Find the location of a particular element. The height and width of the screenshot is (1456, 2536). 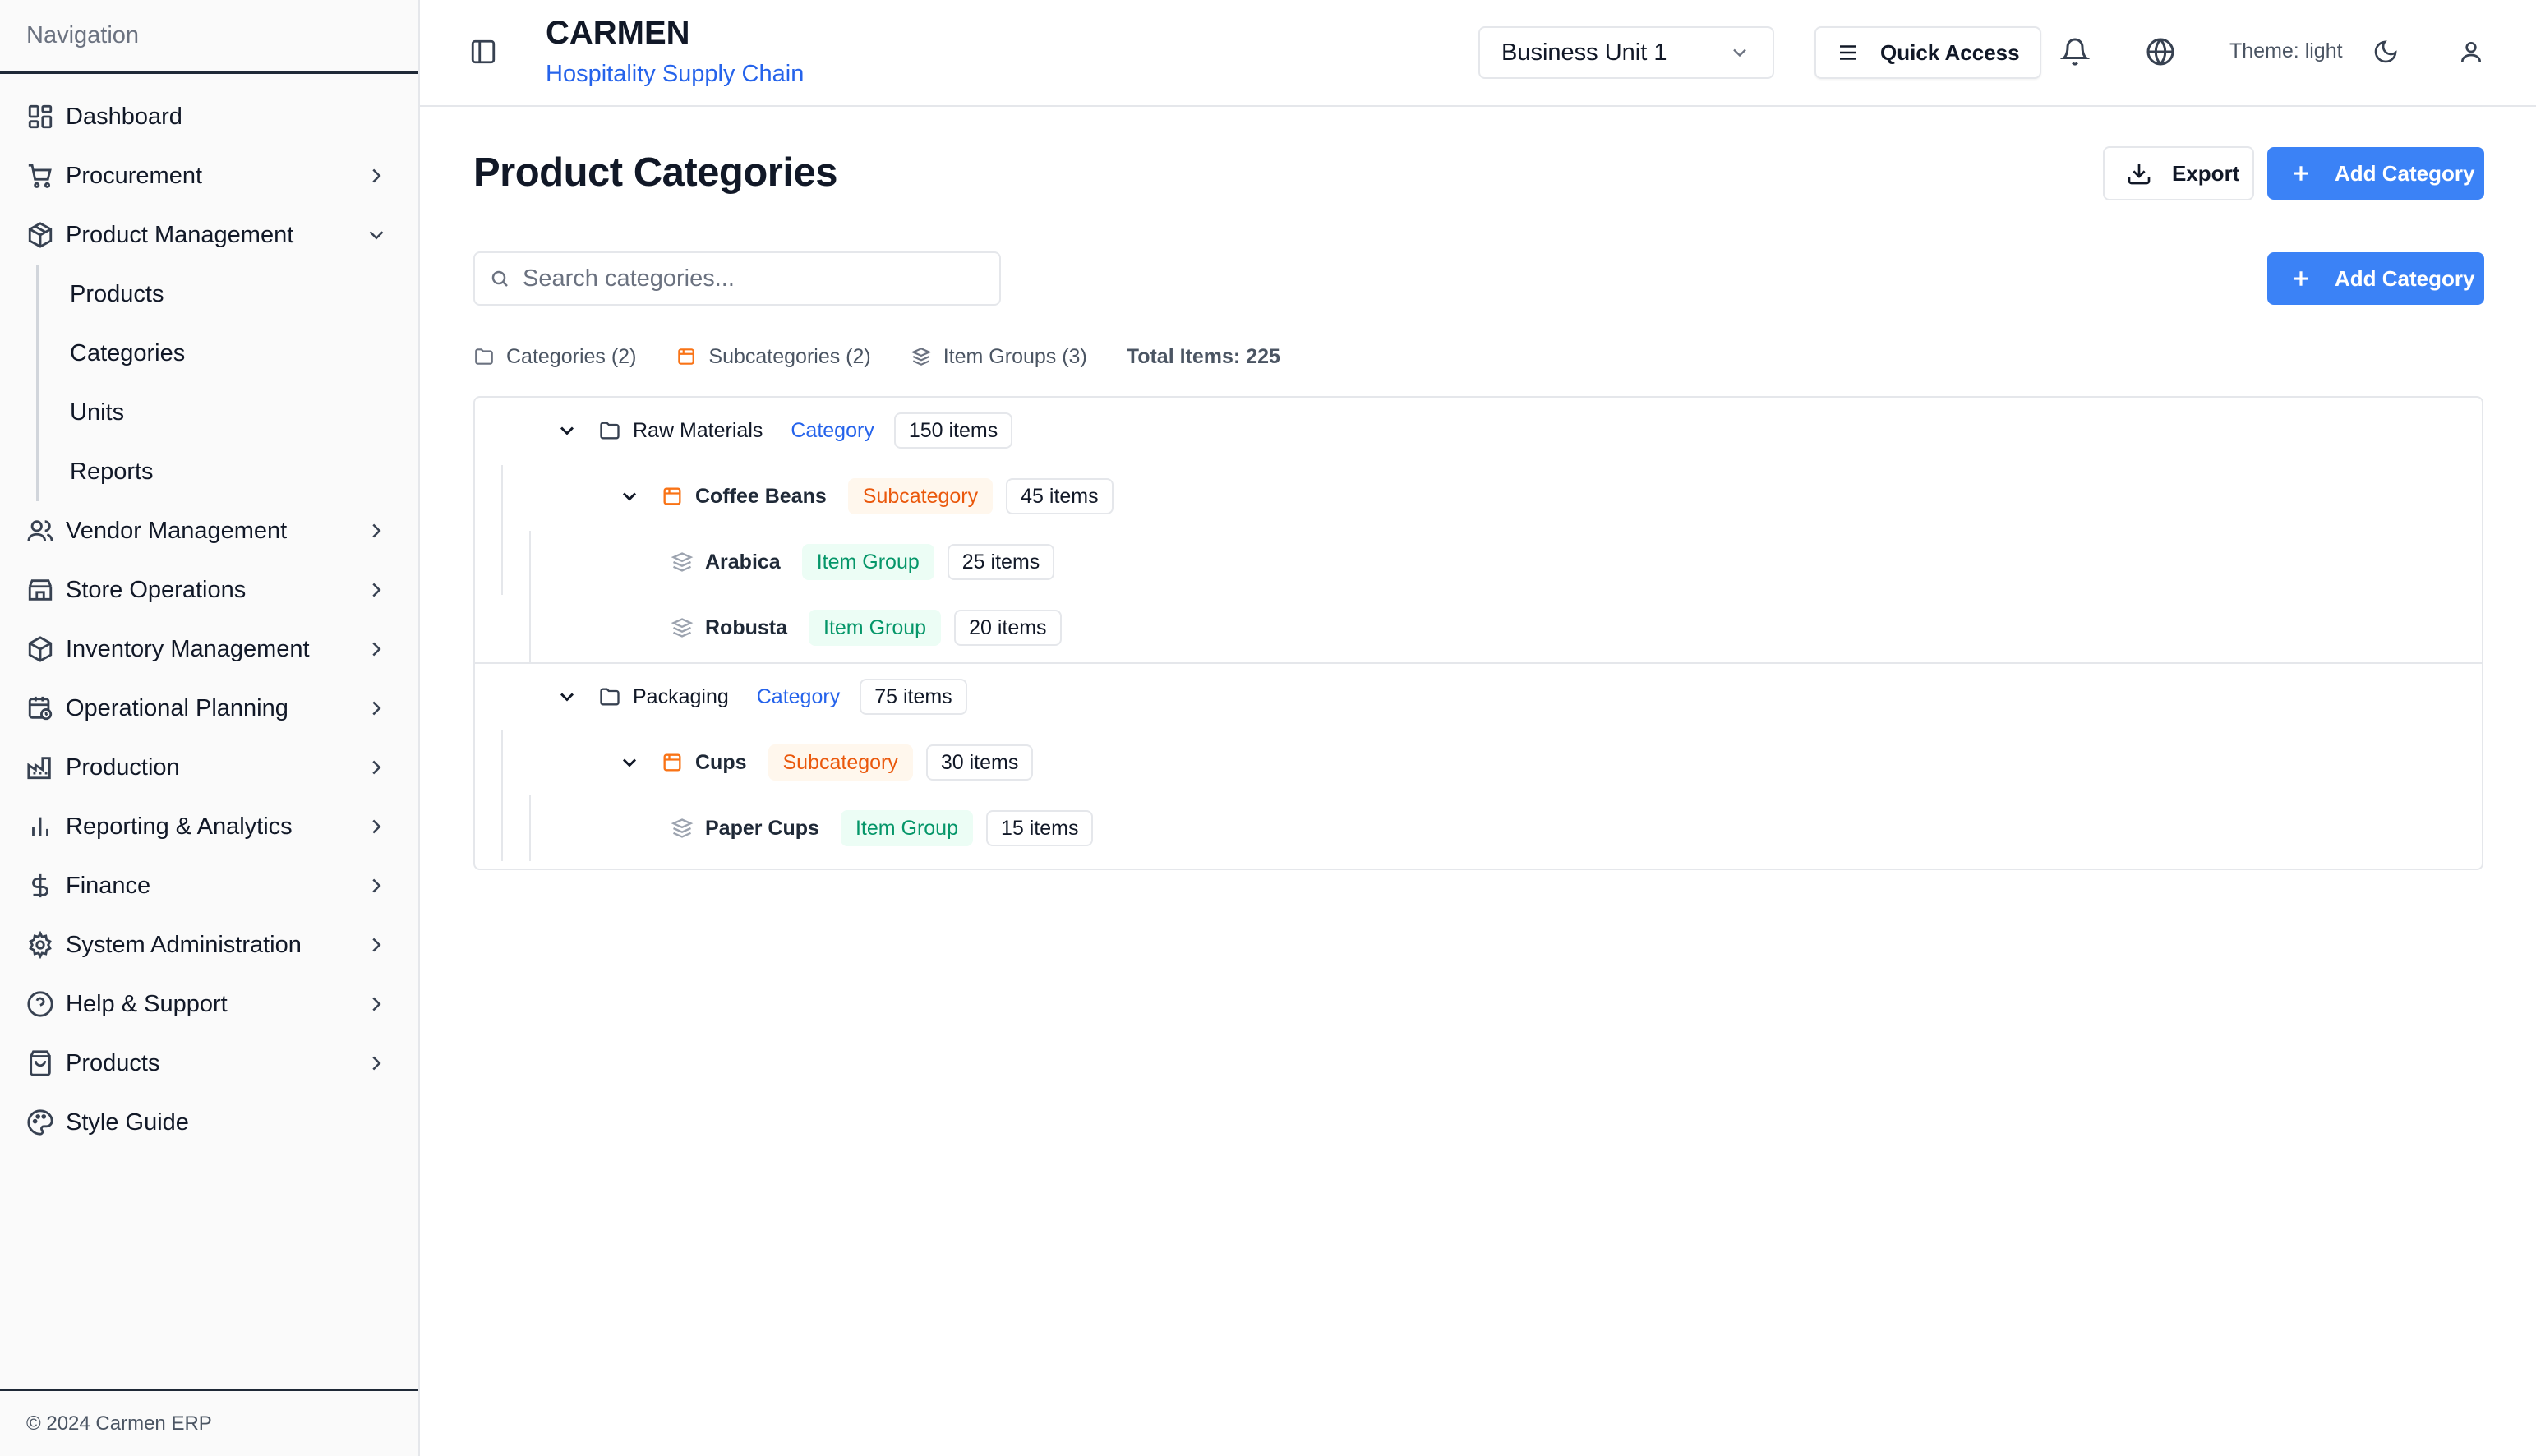

add-category-button: Add Category is located at coordinates (2375, 173).